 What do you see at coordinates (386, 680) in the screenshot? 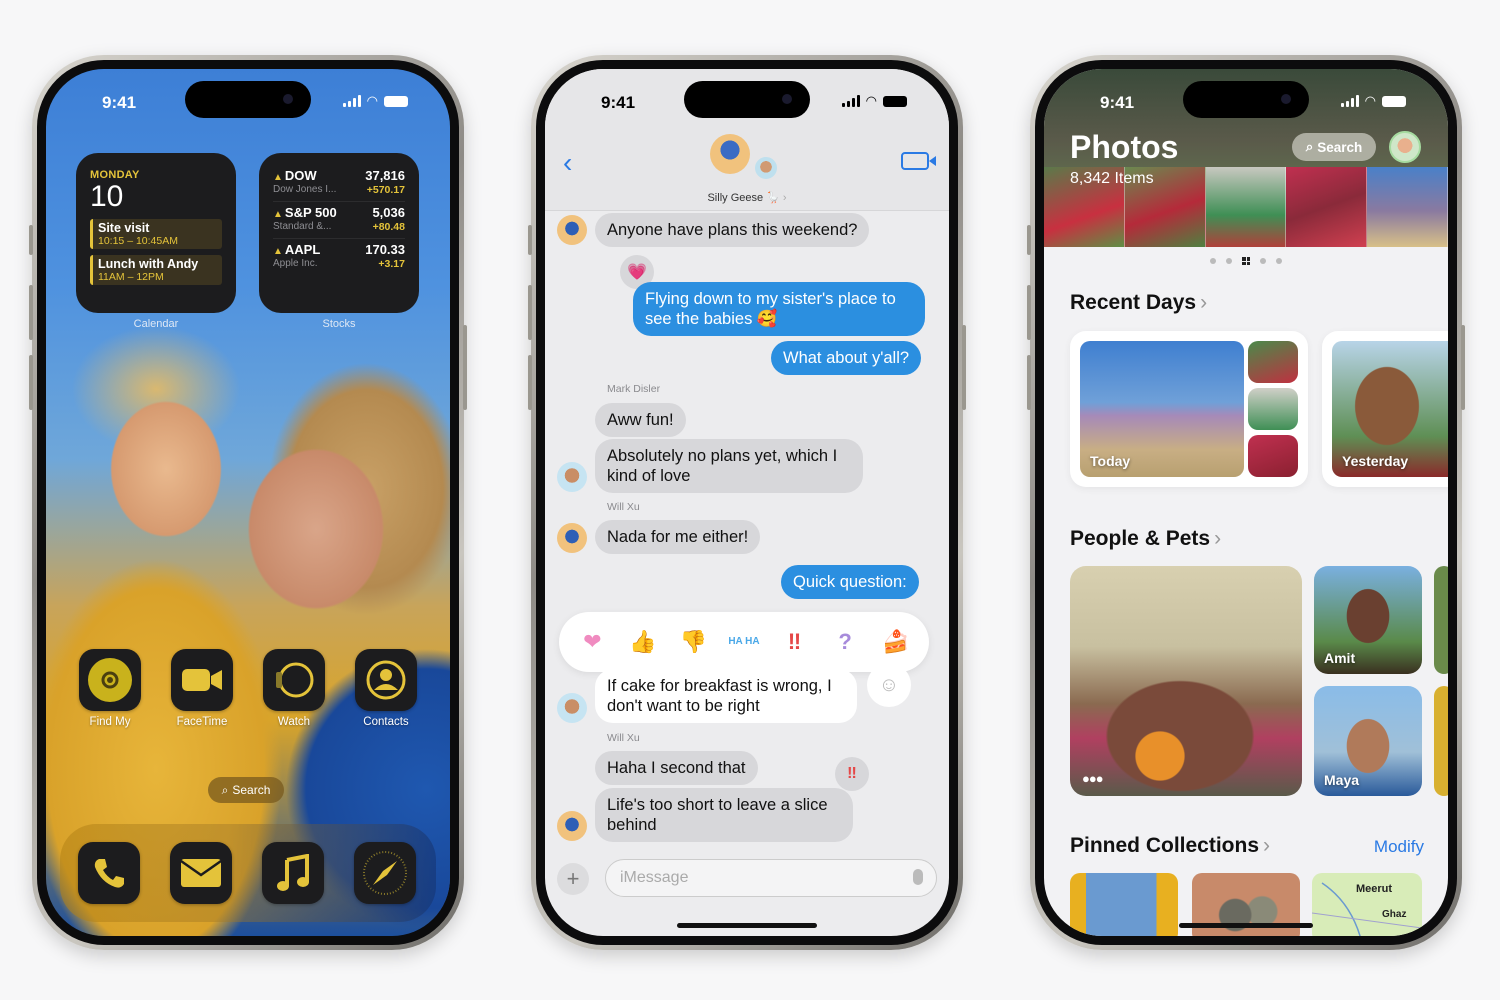
I see `contacts-icon` at bounding box center [386, 680].